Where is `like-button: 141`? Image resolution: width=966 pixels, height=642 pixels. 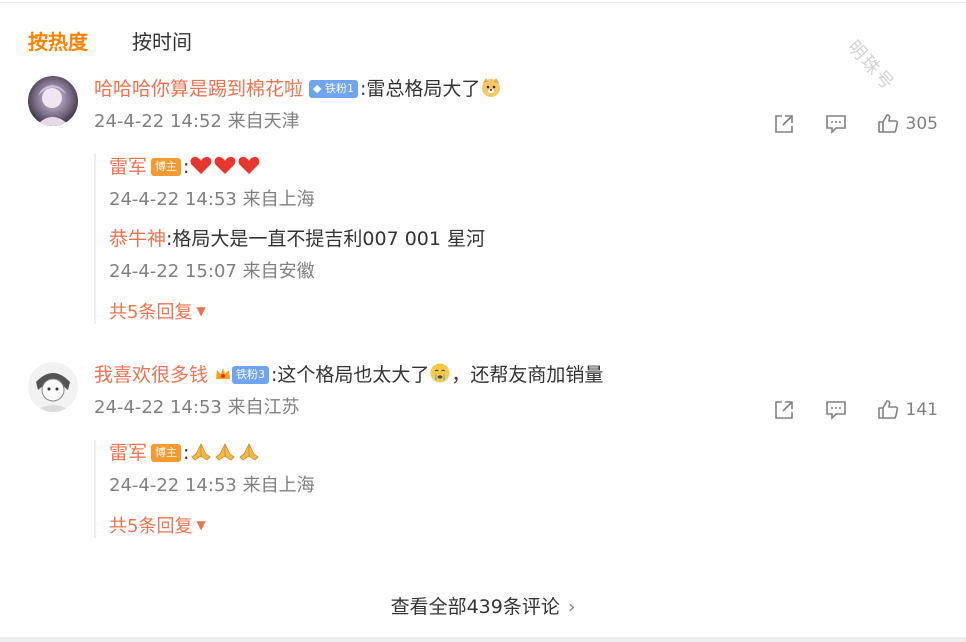 like-button: 141 is located at coordinates (907, 410).